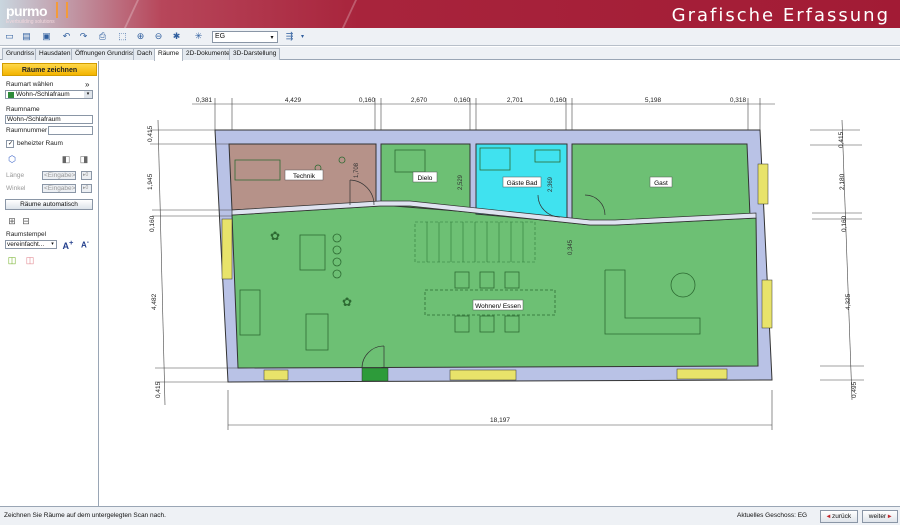  Describe the element at coordinates (168, 54) in the screenshot. I see `tab-raeume: Räume` at that location.